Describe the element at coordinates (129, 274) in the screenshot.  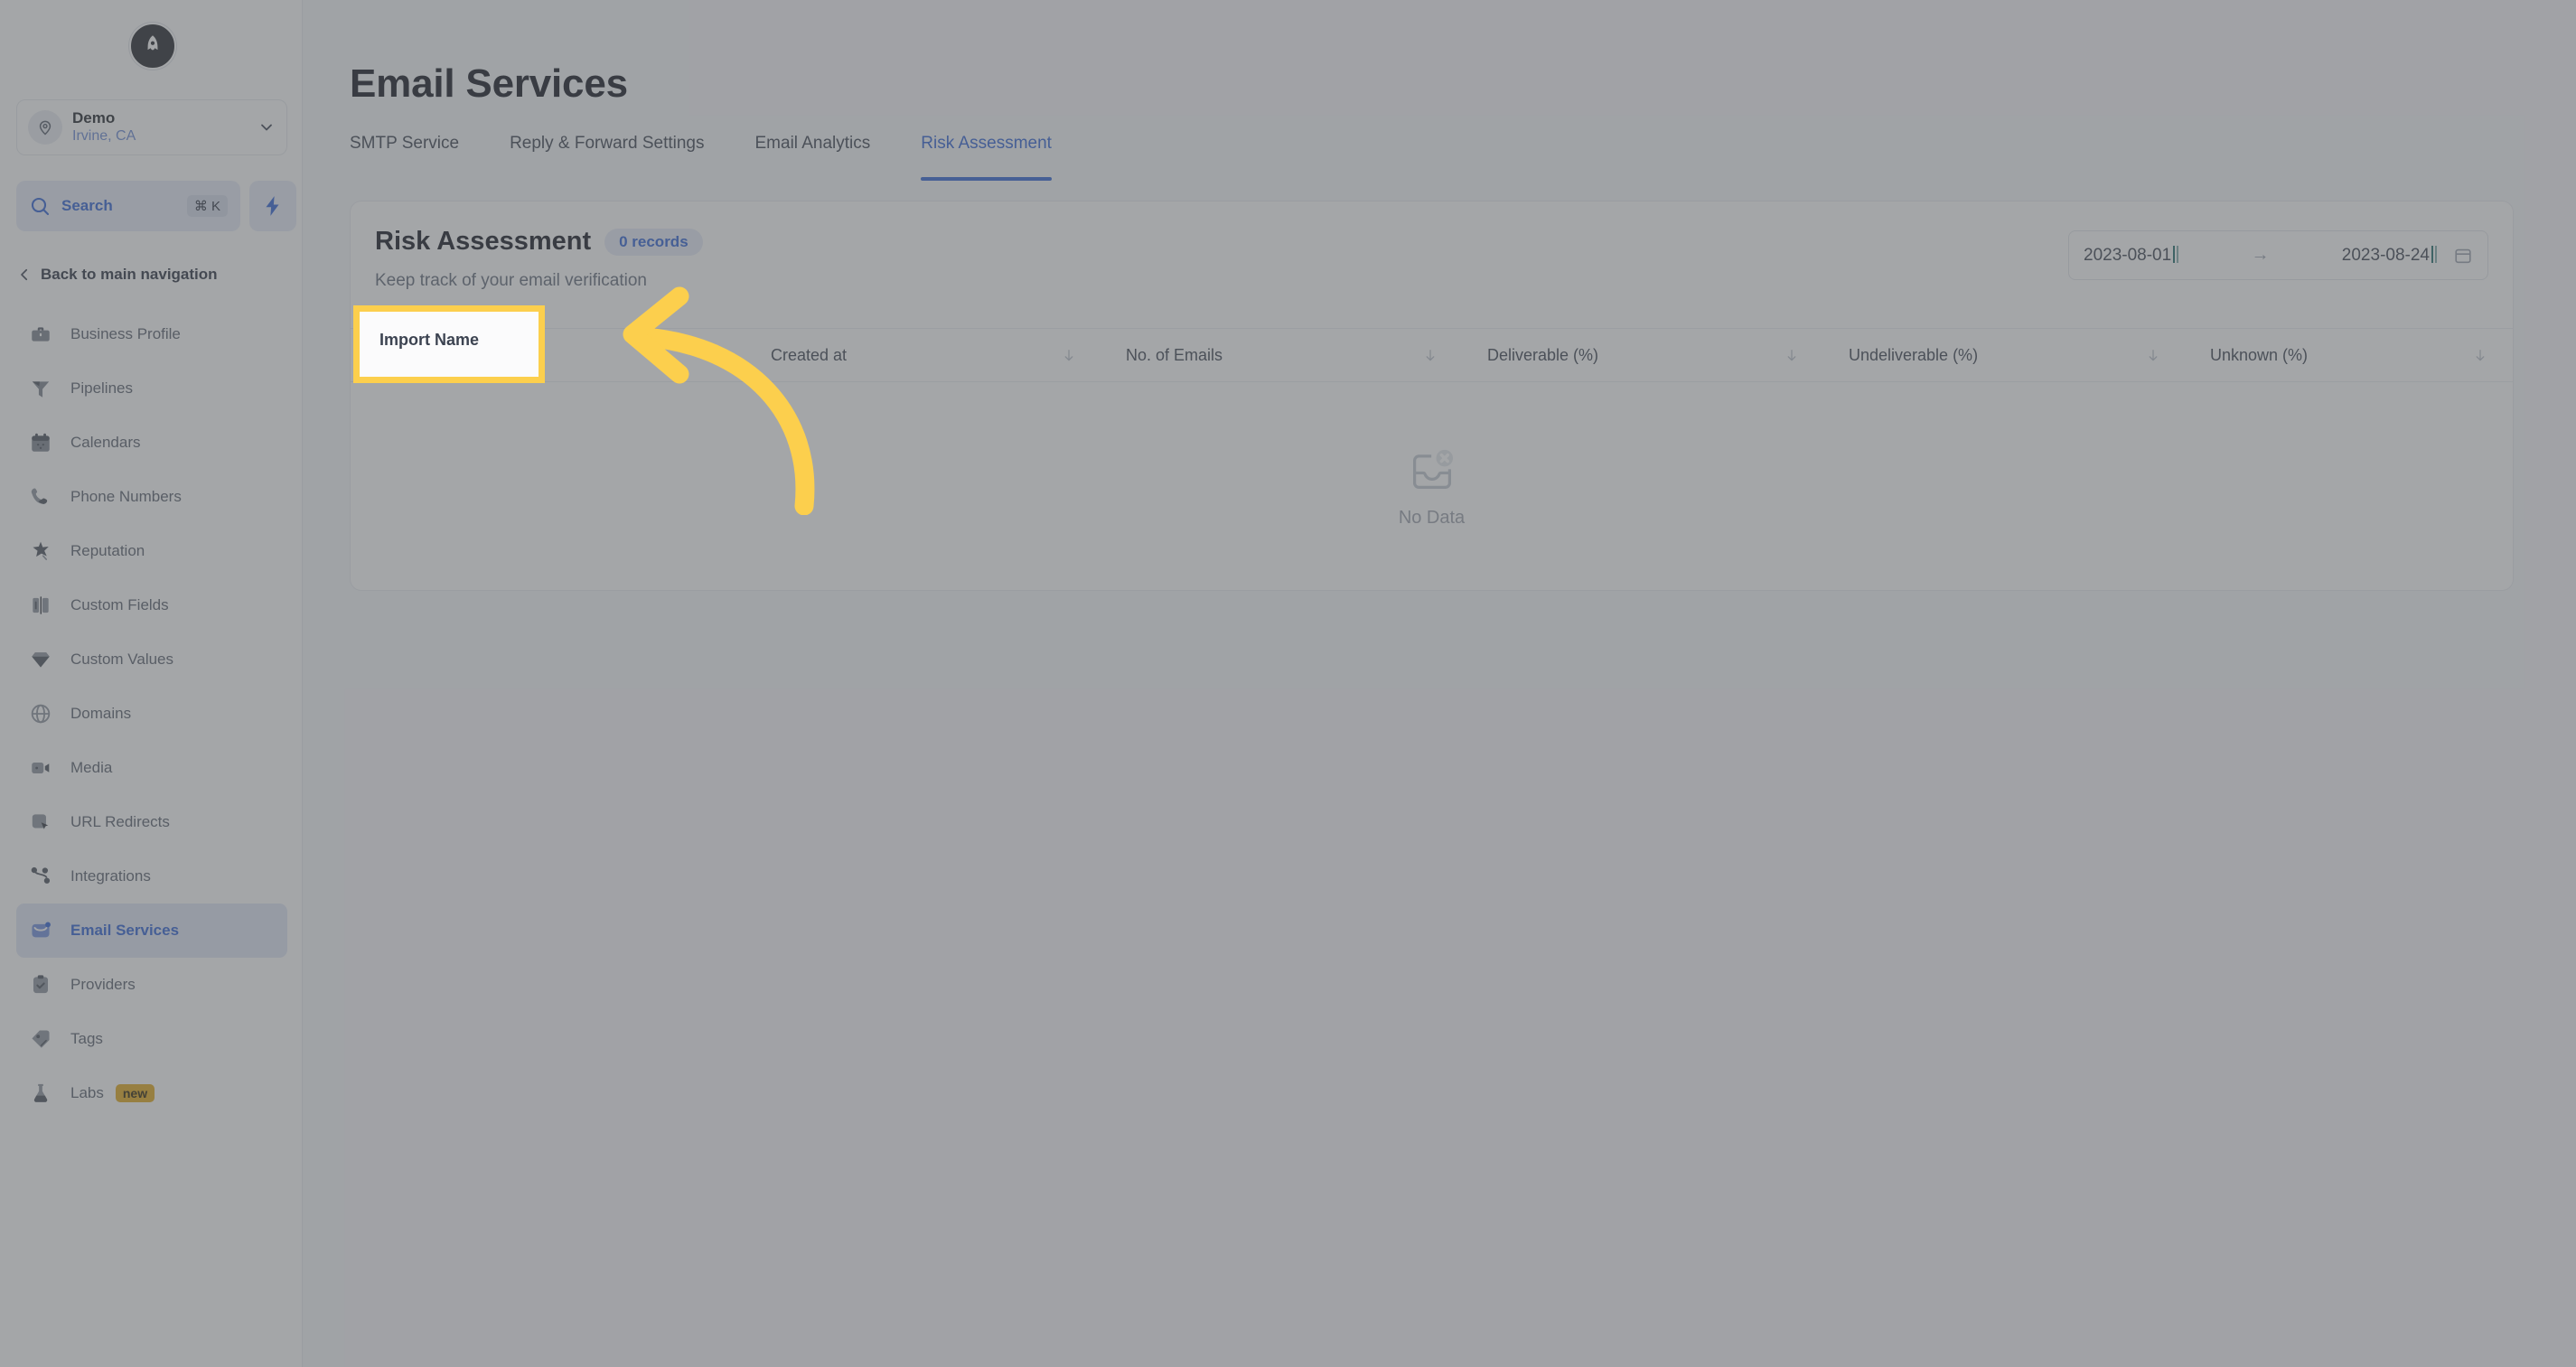
I see `back-nav-label: Back to main navigation` at that location.